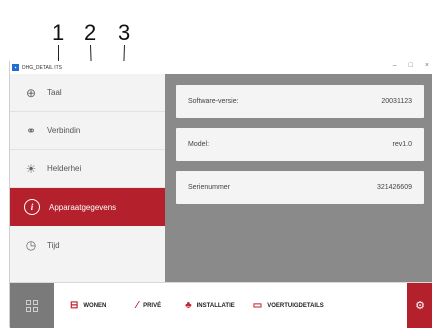  I want to click on tab-installatie: ♣ INSTALLATIE, so click(210, 305).